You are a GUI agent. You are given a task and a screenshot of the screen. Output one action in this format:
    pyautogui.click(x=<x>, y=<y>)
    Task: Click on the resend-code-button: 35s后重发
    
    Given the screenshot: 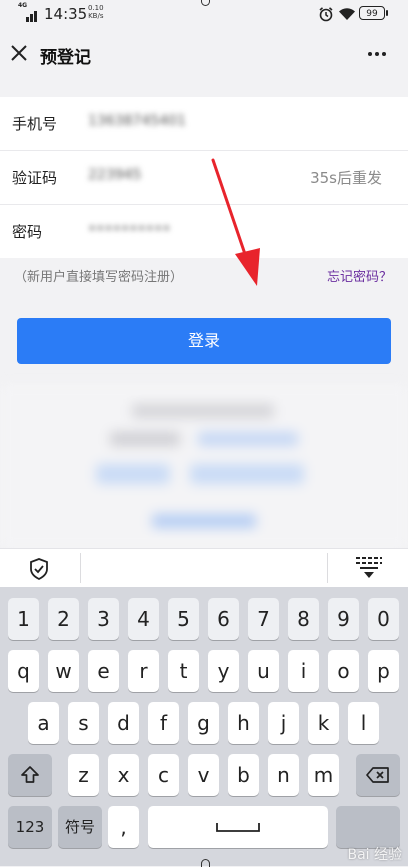 What is the action you would take?
    pyautogui.click(x=346, y=177)
    